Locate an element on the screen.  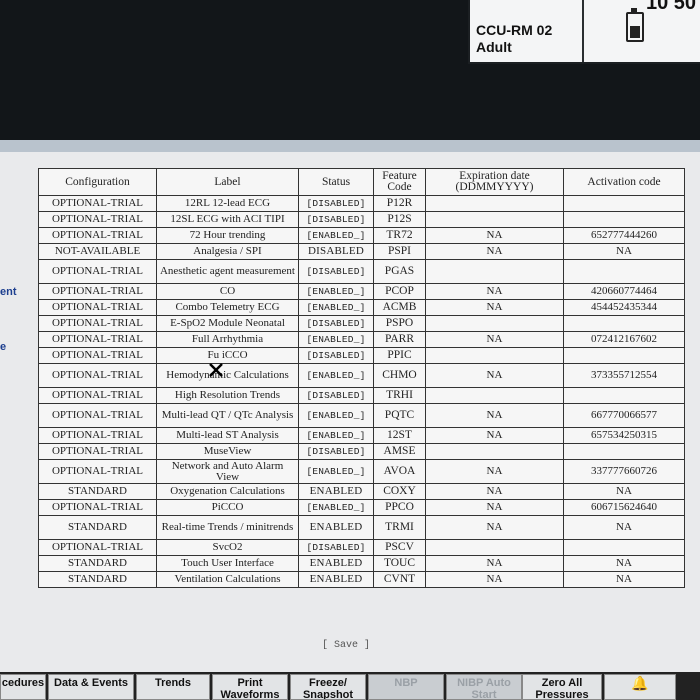
cell-configuration: STANDARD is located at coordinates (97, 491).